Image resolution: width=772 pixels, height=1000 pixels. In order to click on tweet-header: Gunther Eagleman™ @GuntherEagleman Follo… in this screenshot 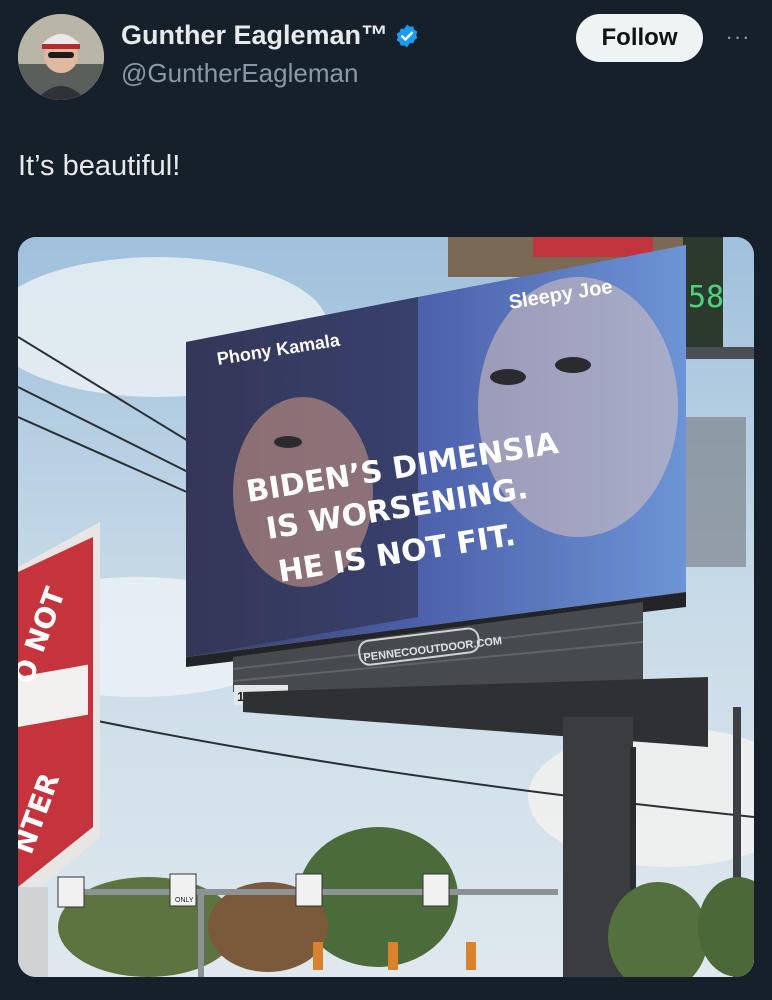, I will do `click(386, 55)`.